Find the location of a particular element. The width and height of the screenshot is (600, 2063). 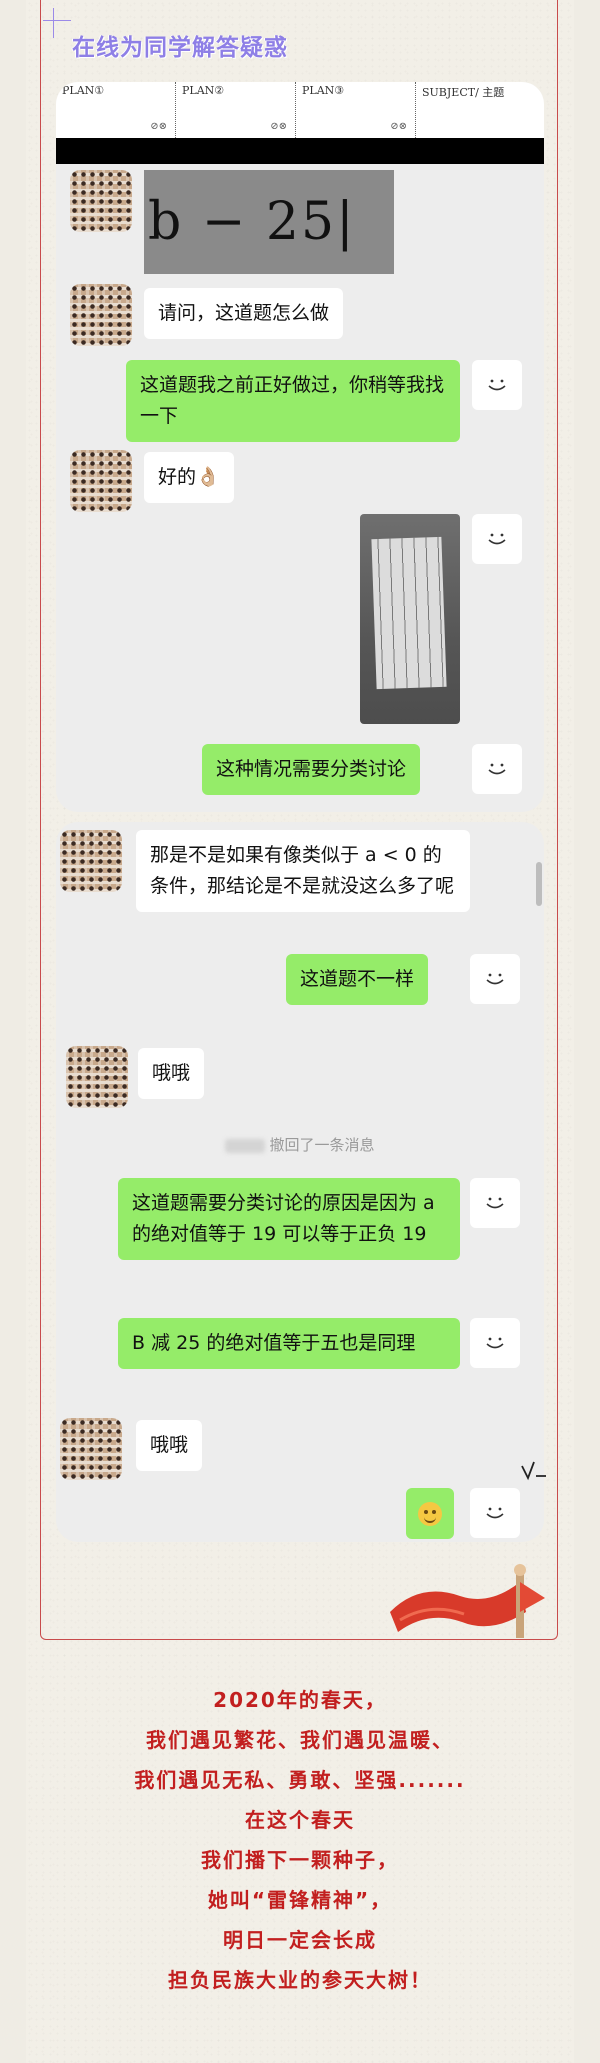

emoji-message is located at coordinates (430, 1513).